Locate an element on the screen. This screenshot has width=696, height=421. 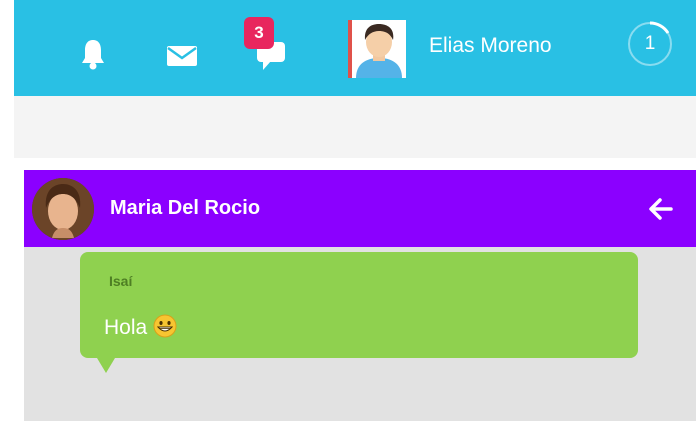
user-avatar-image is located at coordinates (379, 49).